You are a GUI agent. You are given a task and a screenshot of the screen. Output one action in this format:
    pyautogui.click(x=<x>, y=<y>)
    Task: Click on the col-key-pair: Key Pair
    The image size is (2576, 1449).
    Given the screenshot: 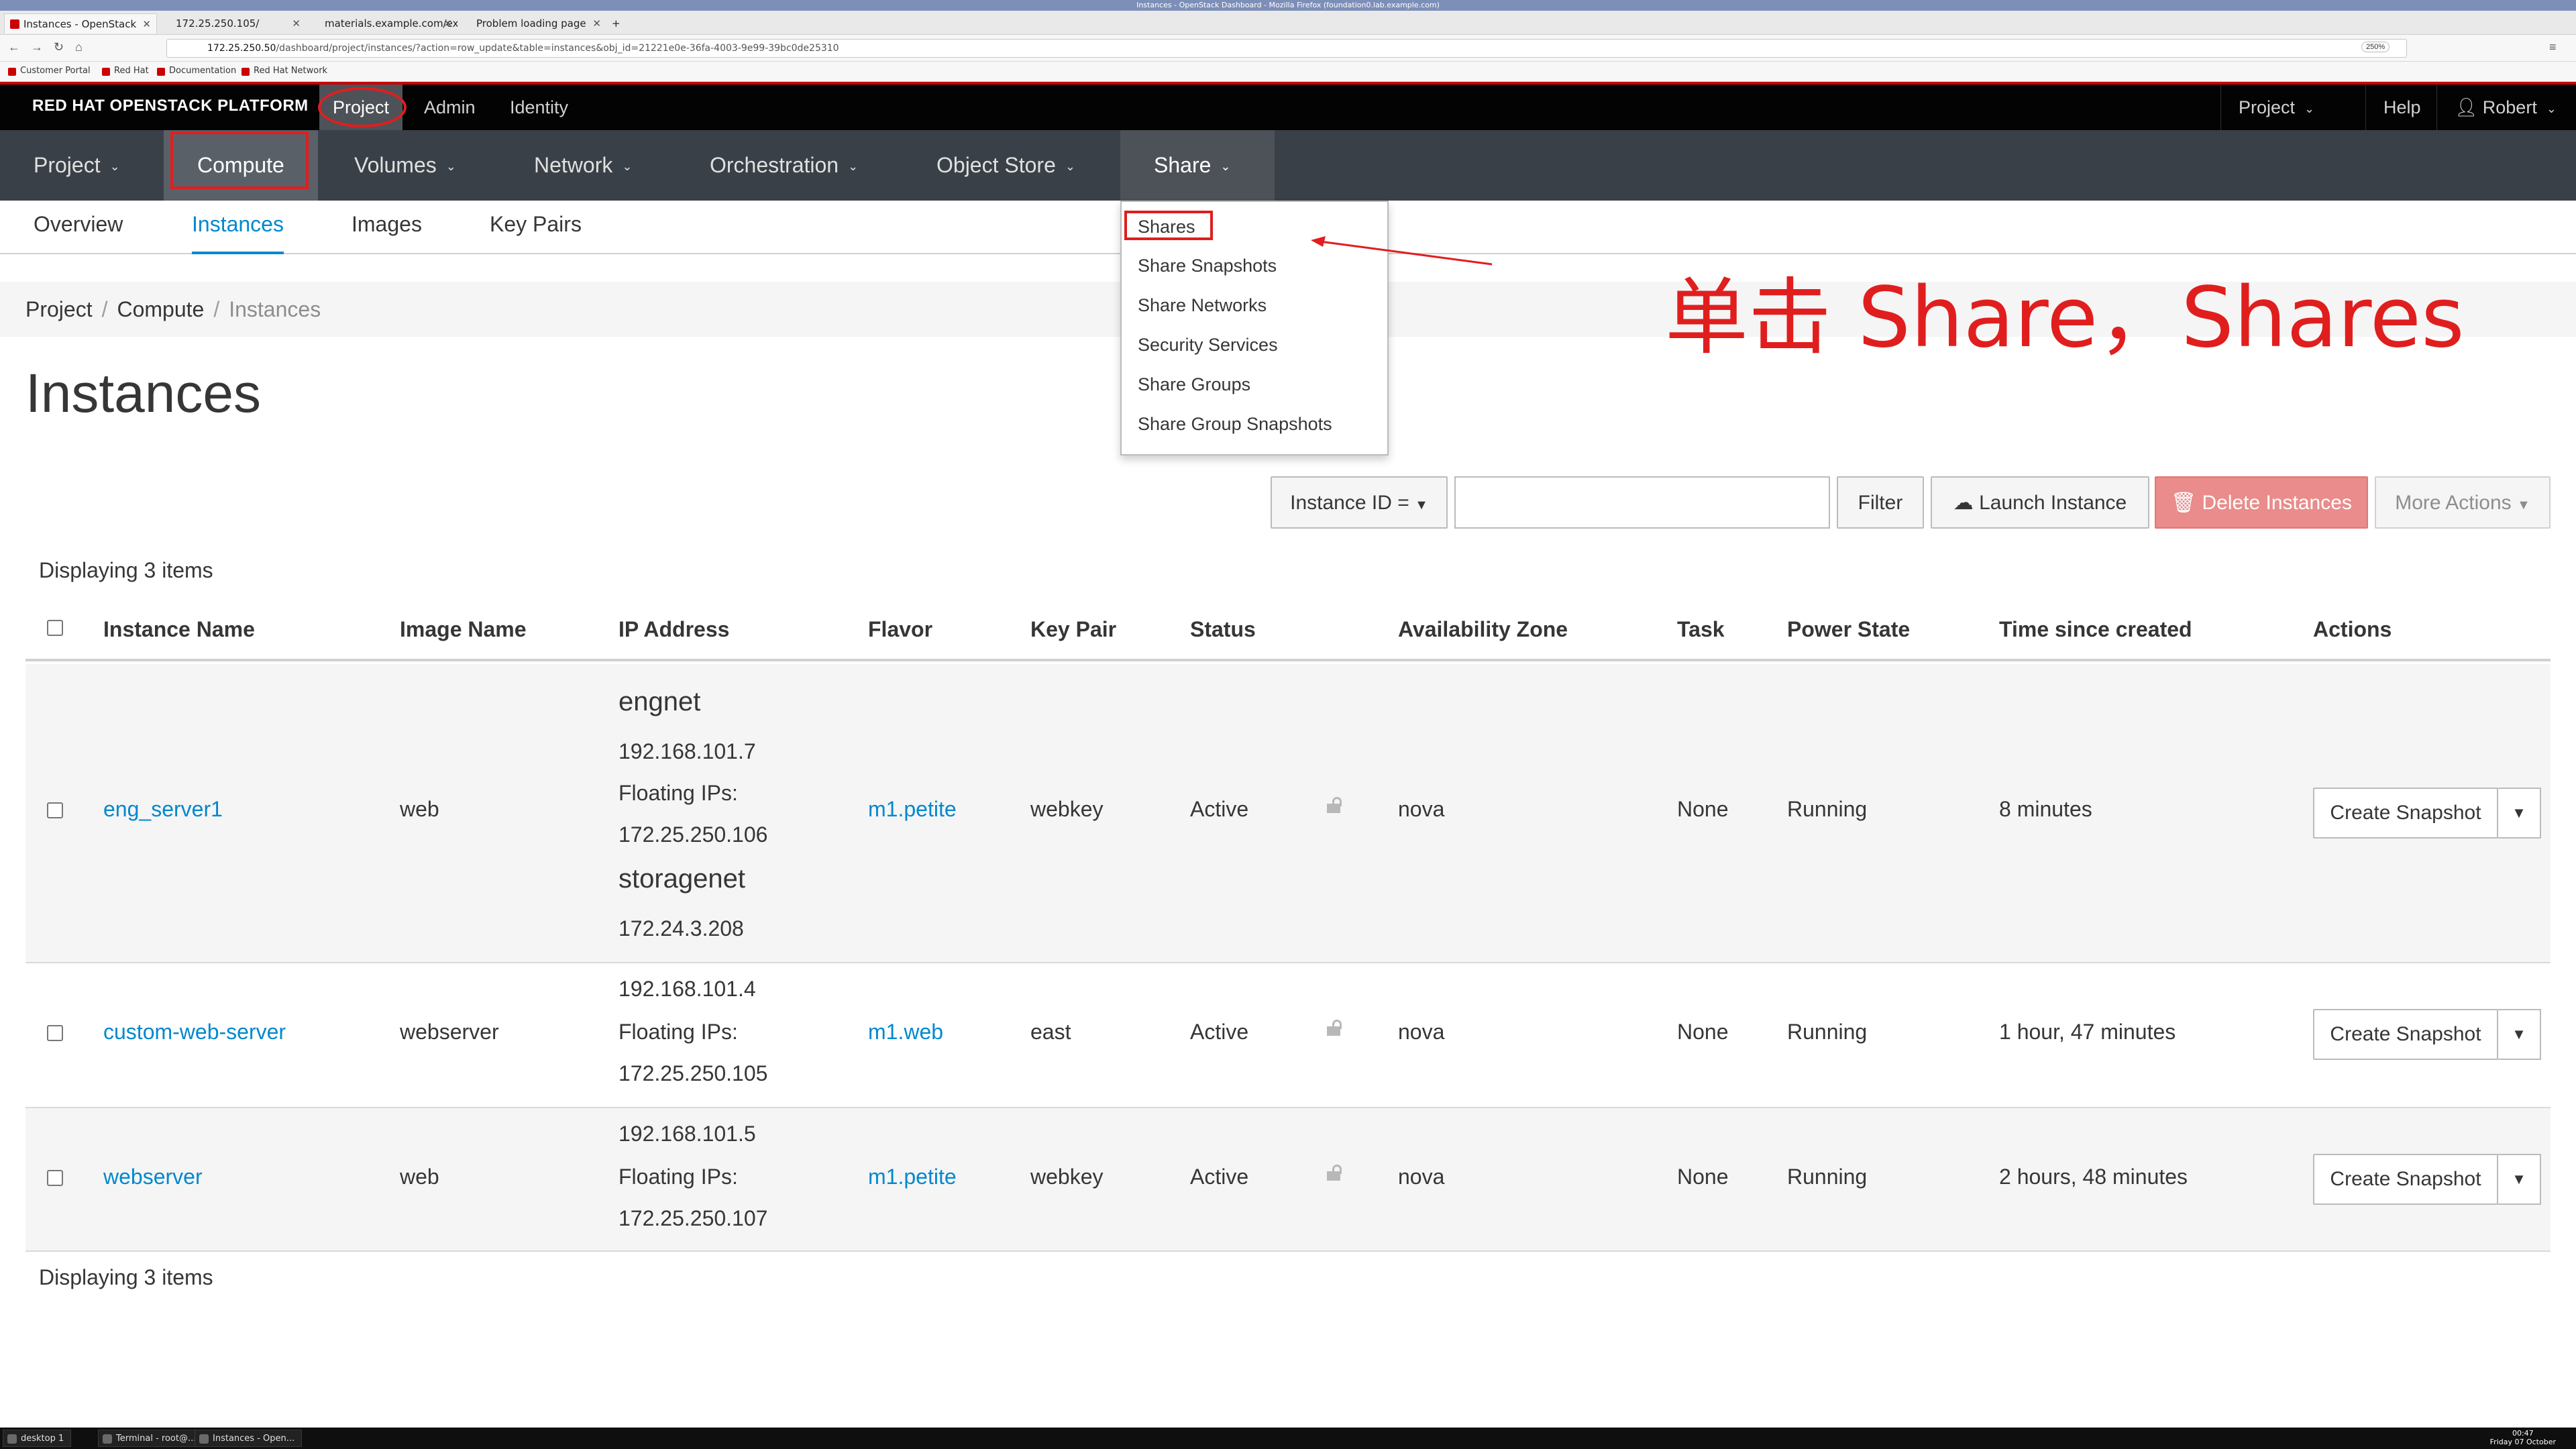 What is the action you would take?
    pyautogui.click(x=1073, y=629)
    